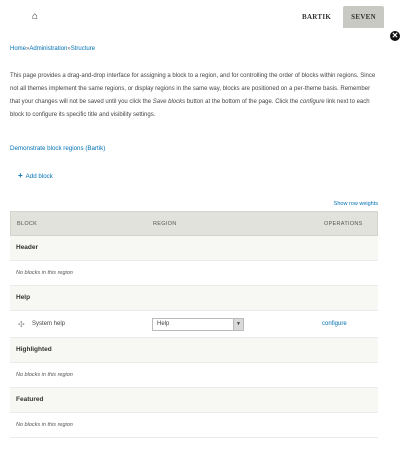  What do you see at coordinates (49, 324) in the screenshot?
I see `block-name: System help` at bounding box center [49, 324].